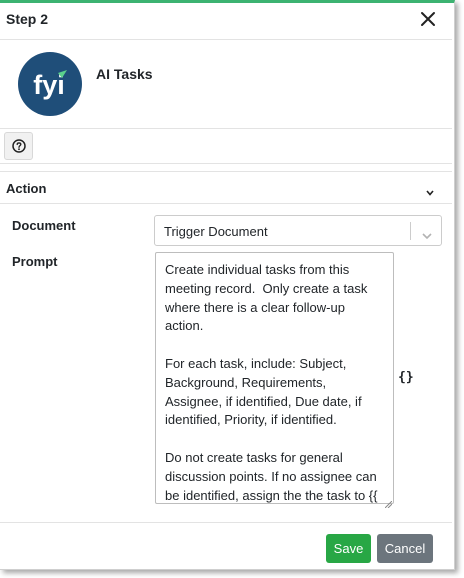  What do you see at coordinates (405, 548) in the screenshot?
I see `cancel-button: Cancel` at bounding box center [405, 548].